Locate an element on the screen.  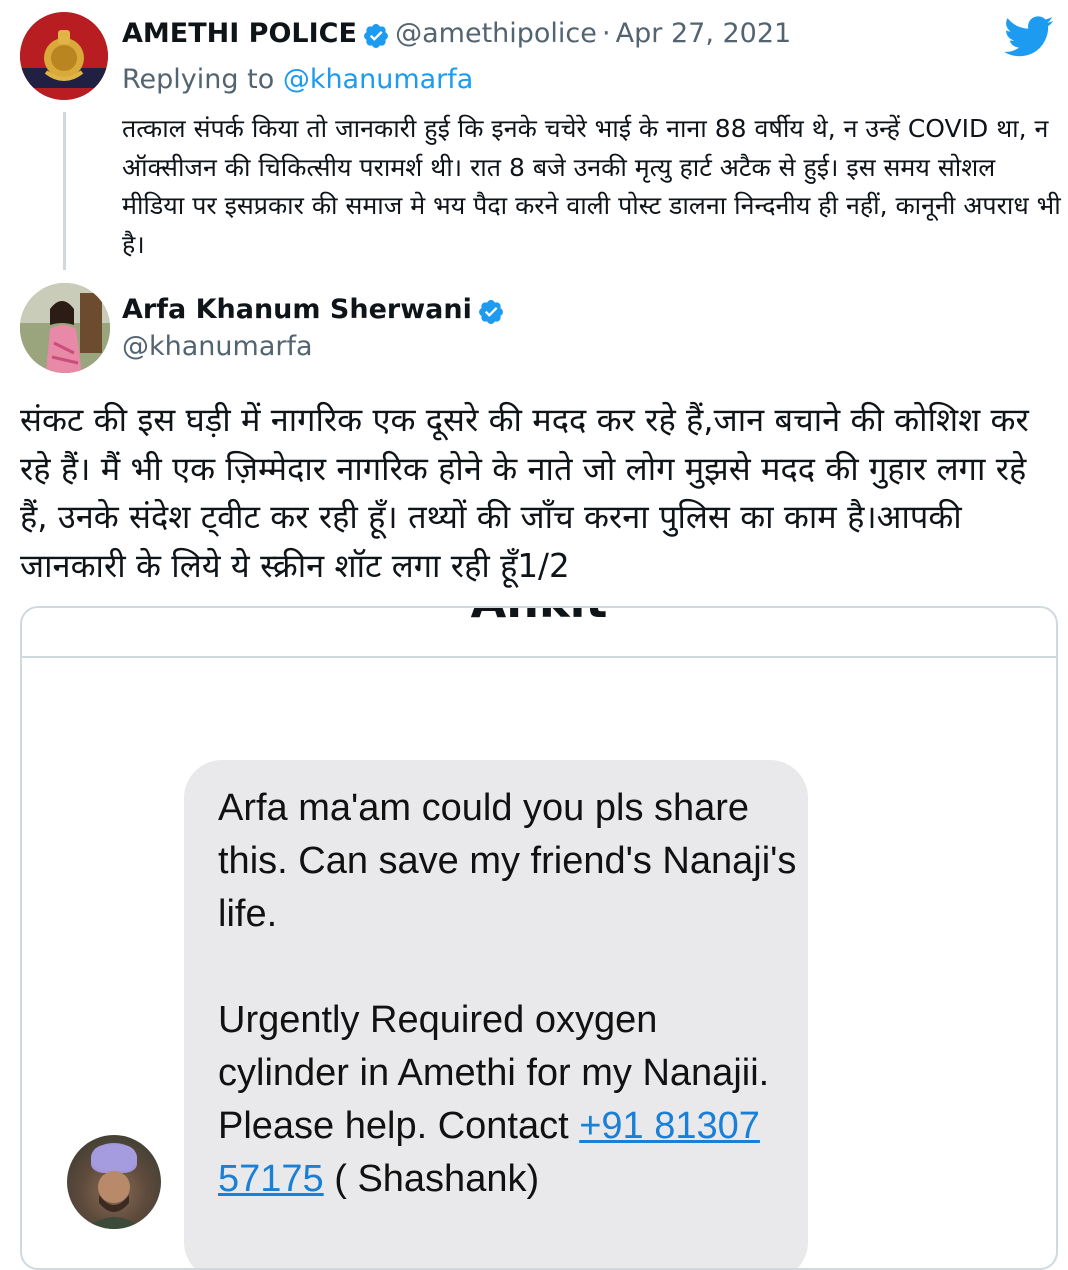
replying-mention-link: @khanumarfa is located at coordinates (378, 79).